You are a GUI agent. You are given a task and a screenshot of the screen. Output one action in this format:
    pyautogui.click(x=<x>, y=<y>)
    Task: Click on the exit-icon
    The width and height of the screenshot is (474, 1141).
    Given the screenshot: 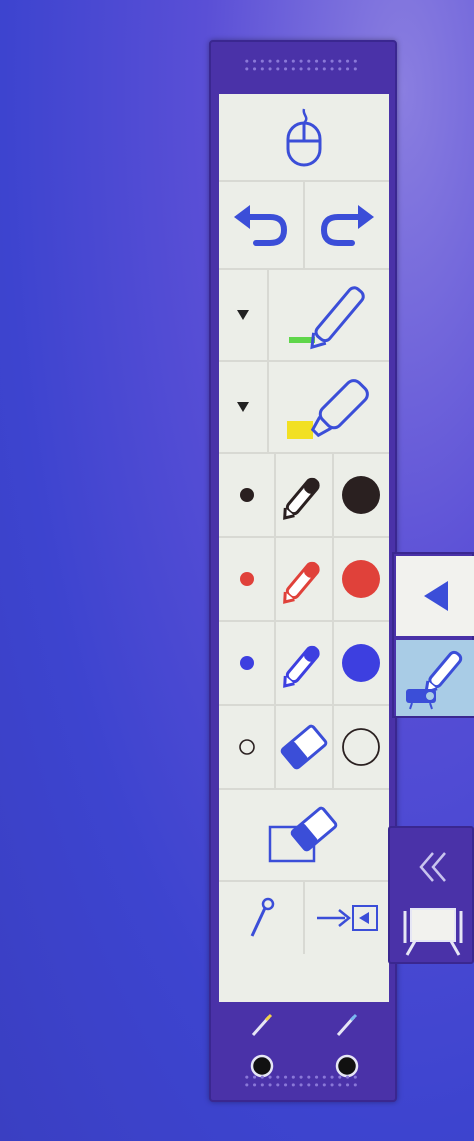 What is the action you would take?
    pyautogui.click(x=347, y=918)
    